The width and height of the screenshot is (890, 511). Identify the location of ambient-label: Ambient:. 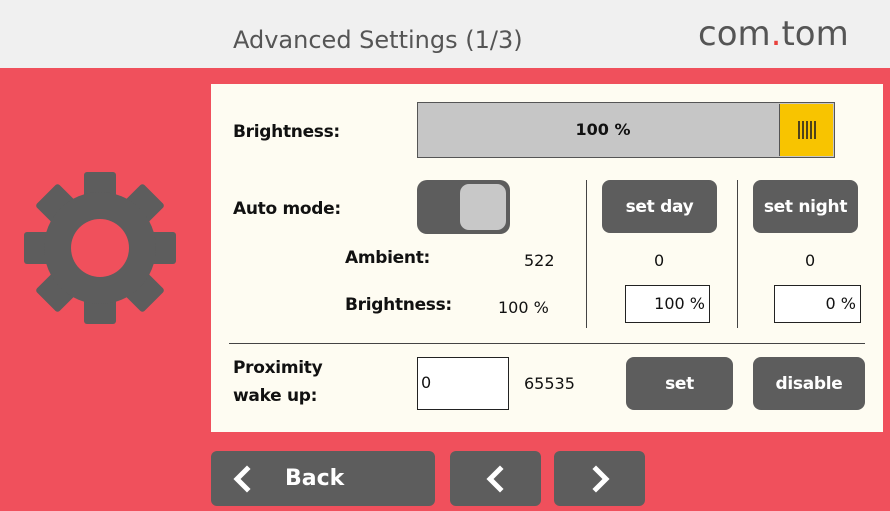
(388, 258).